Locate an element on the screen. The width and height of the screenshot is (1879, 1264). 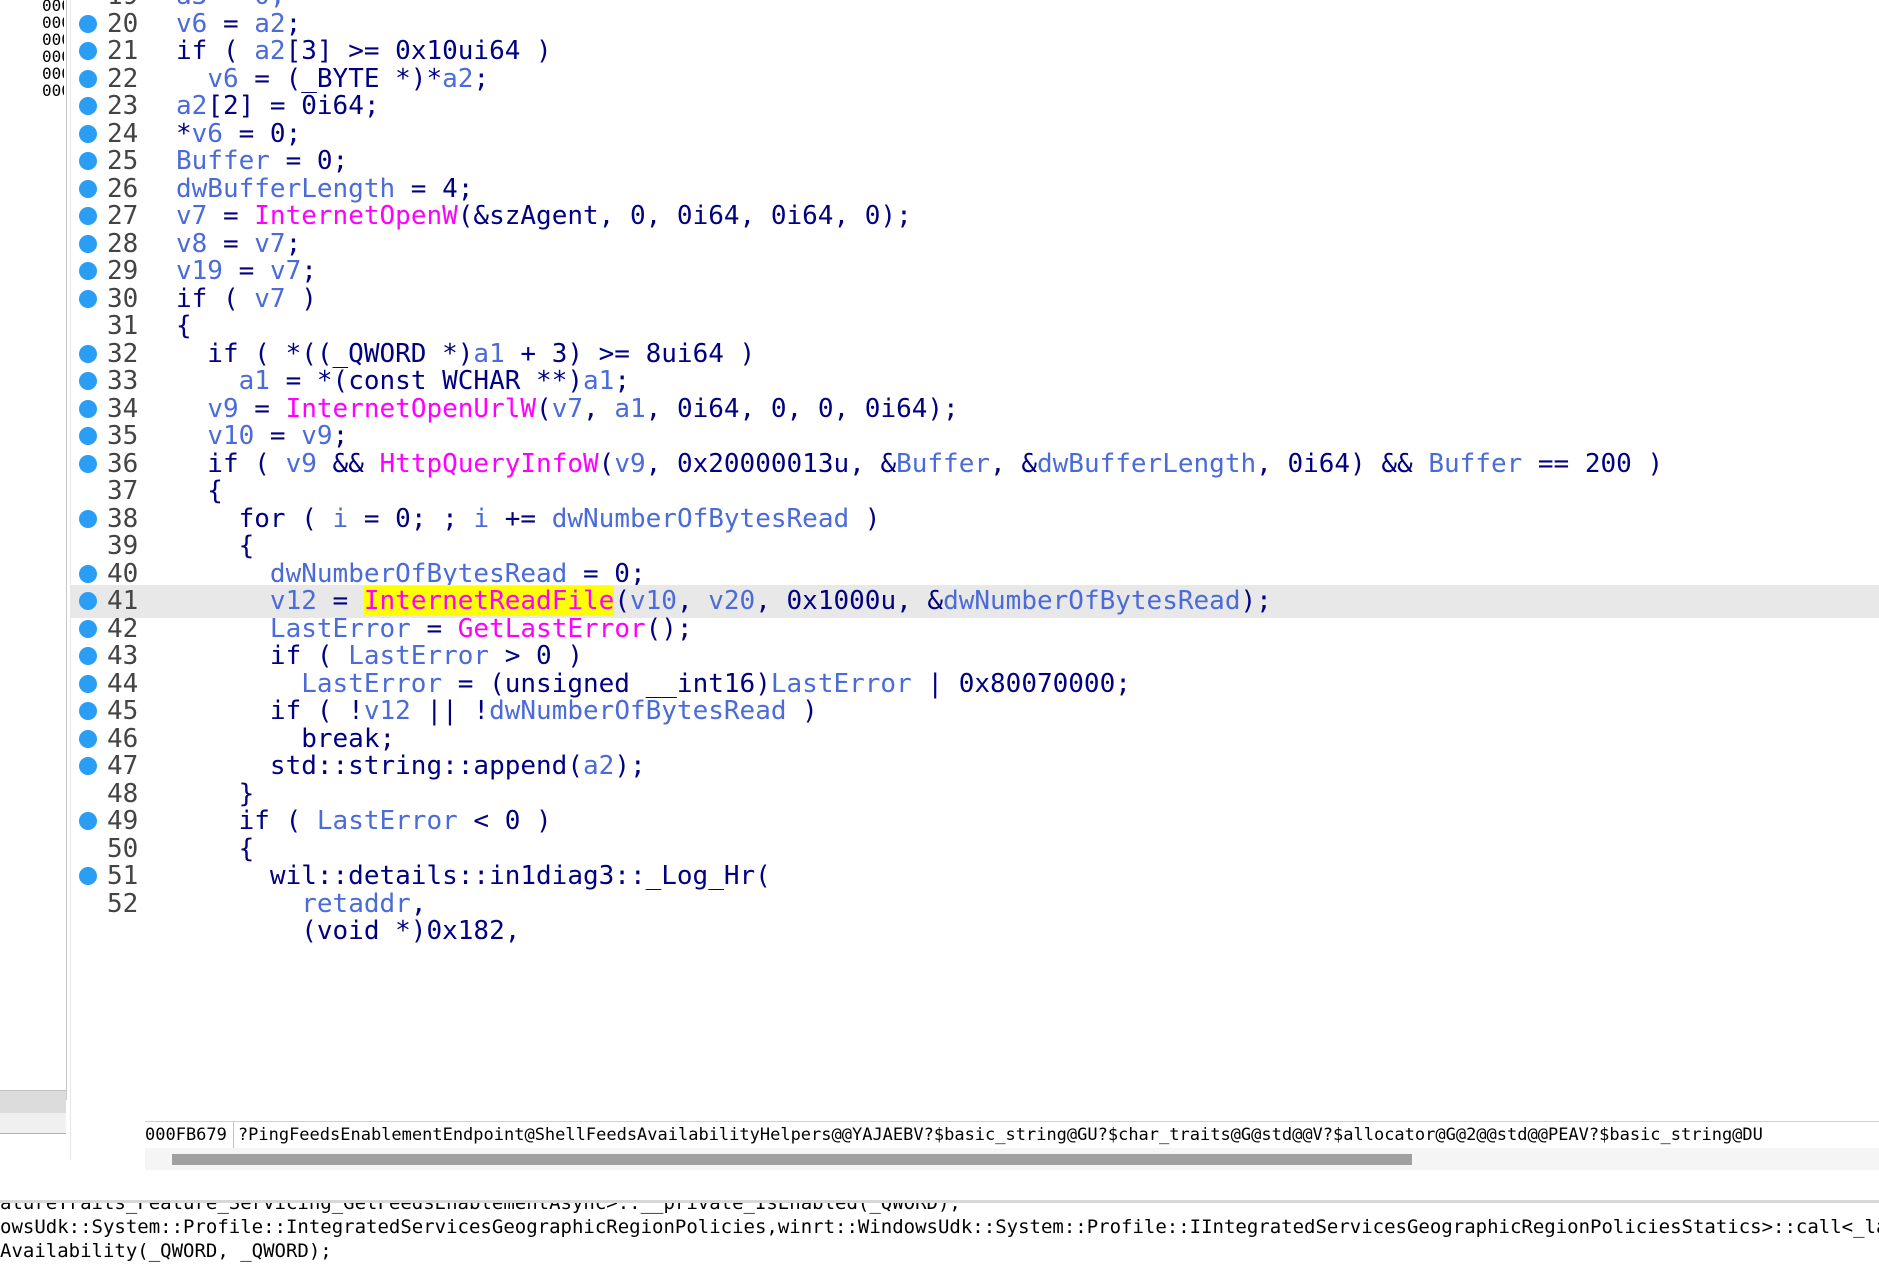
code-text: = *(const WCHAR **) is located at coordinates (426, 381).